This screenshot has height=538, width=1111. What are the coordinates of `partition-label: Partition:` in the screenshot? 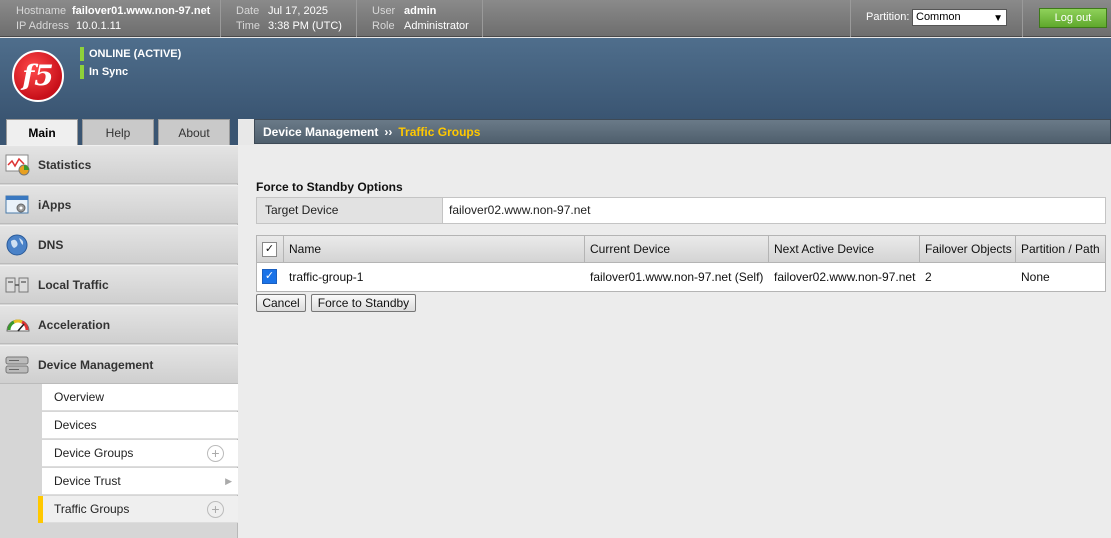 It's located at (888, 17).